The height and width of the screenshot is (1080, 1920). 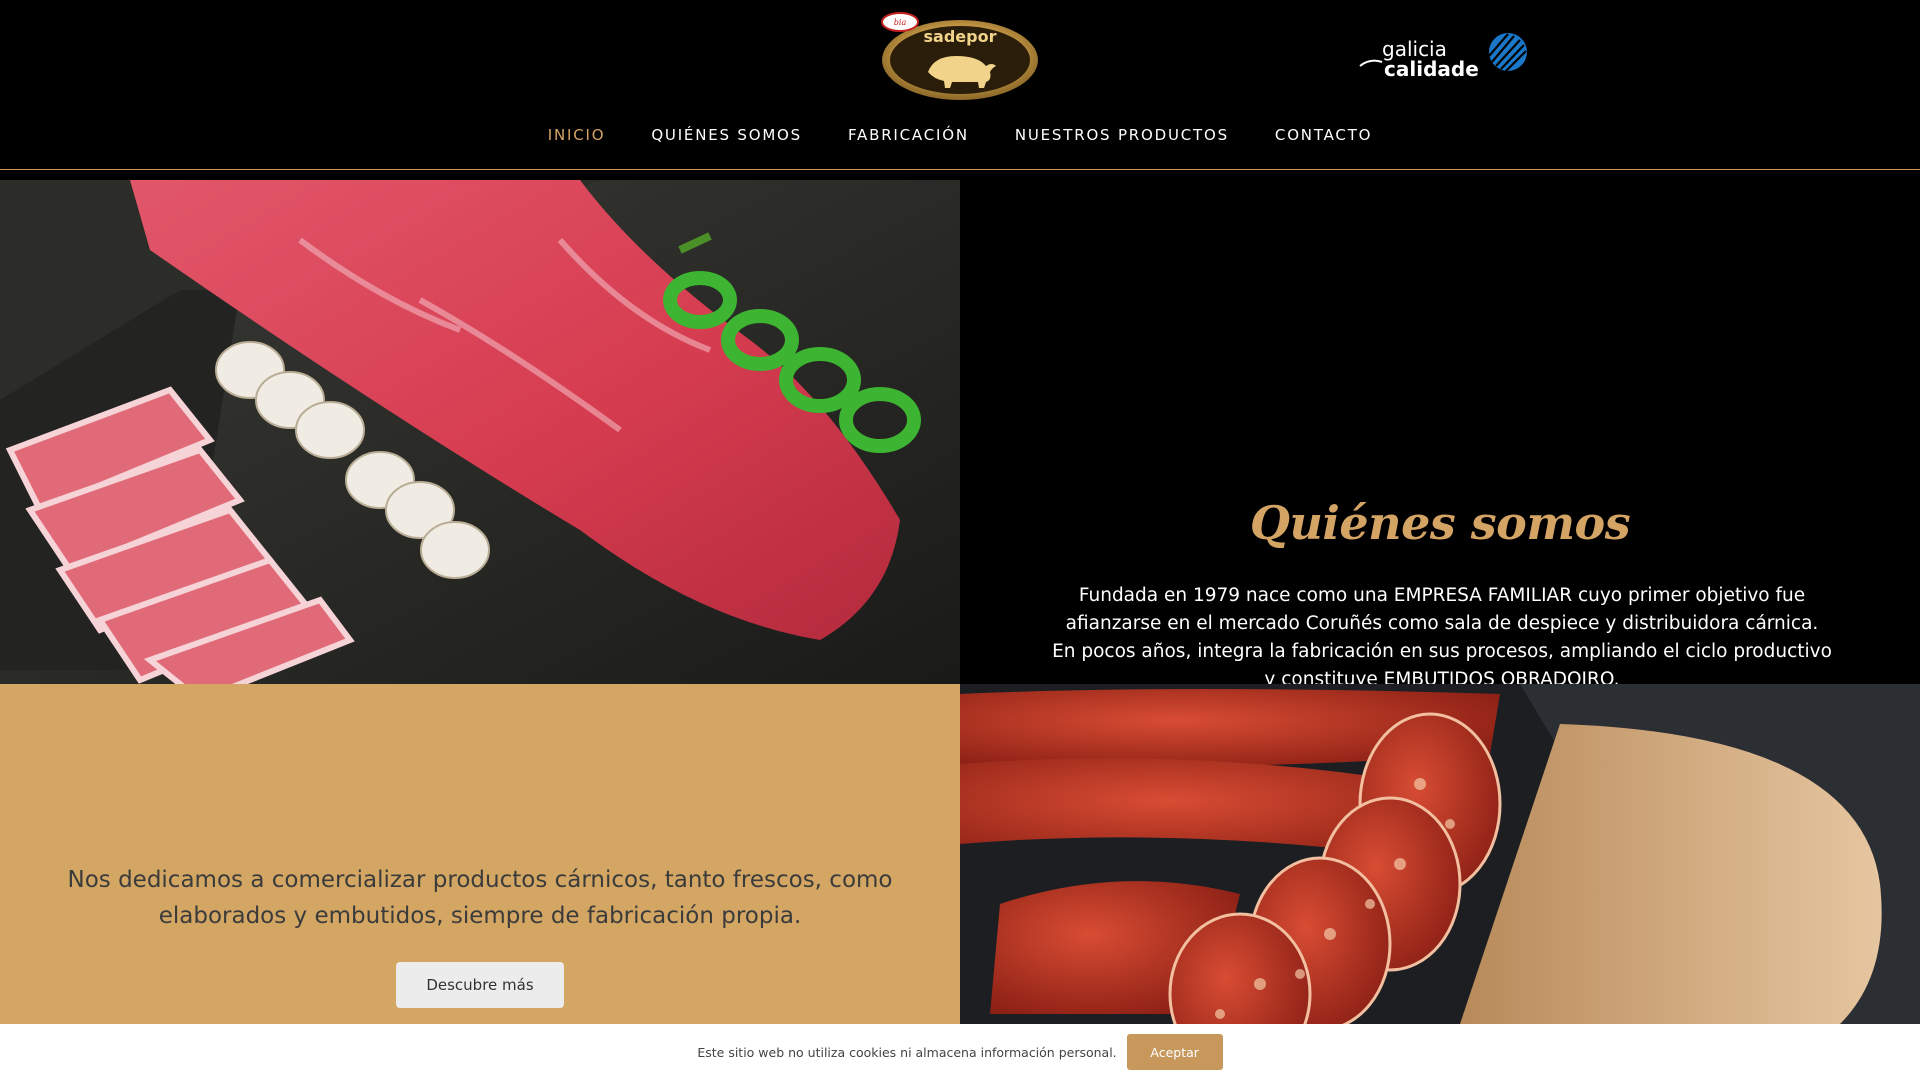 What do you see at coordinates (1122, 135) in the screenshot?
I see `nav-item-nuestros-productos: NUESTROS PRODUCTOS` at bounding box center [1122, 135].